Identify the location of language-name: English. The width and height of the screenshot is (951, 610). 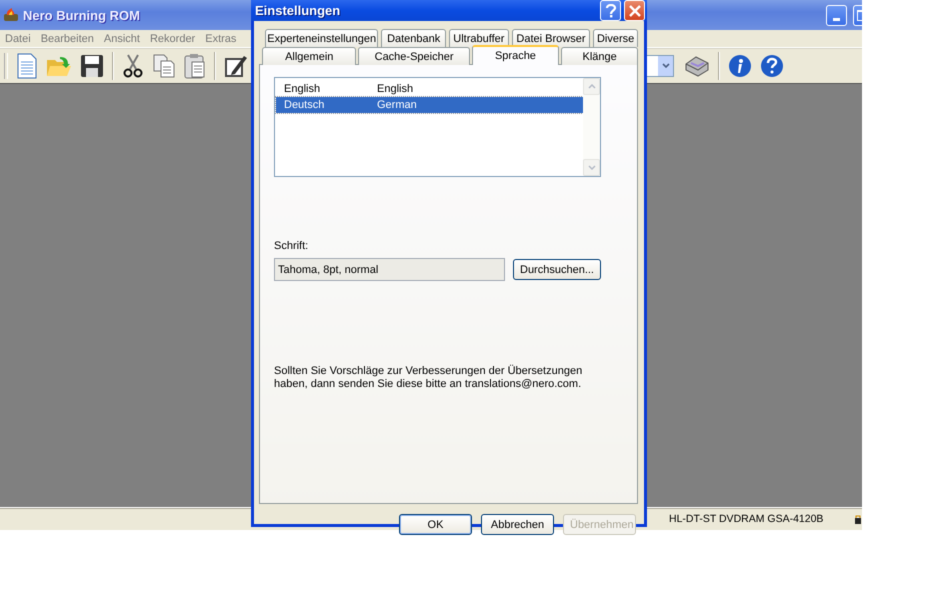
(303, 89).